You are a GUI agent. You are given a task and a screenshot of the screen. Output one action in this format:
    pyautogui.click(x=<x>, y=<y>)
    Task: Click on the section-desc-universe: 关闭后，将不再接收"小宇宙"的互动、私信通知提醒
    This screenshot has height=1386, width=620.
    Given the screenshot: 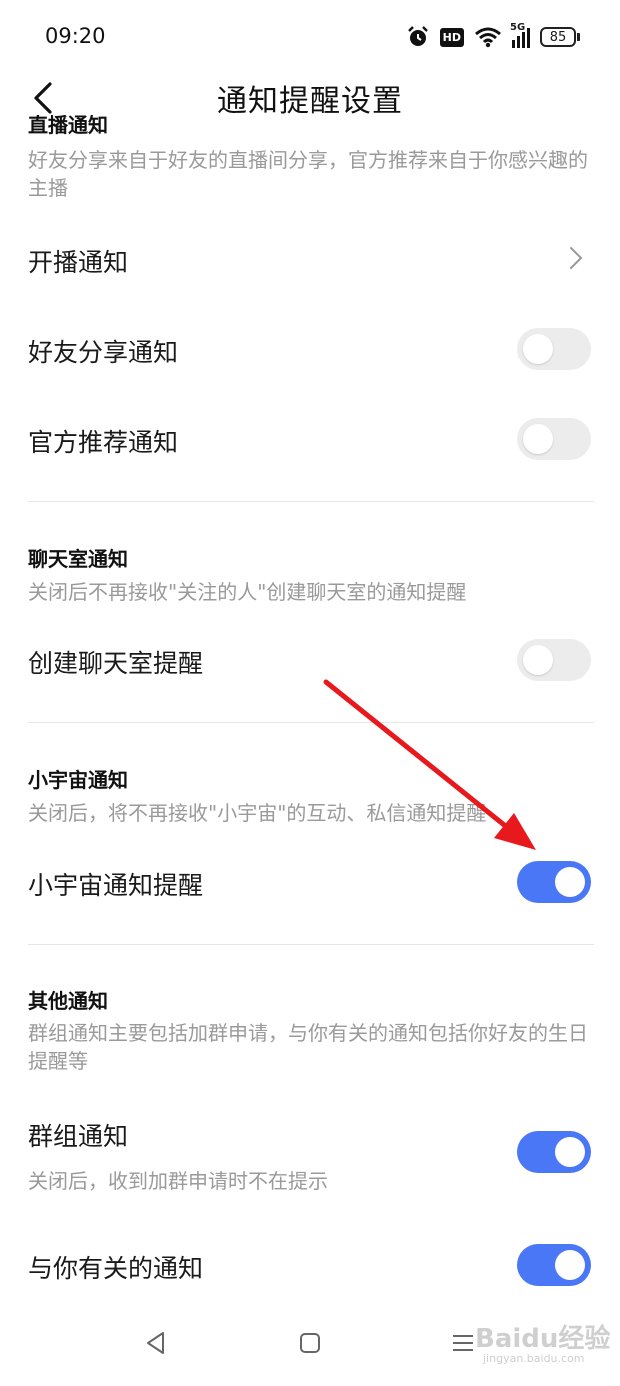 What is the action you would take?
    pyautogui.click(x=257, y=813)
    